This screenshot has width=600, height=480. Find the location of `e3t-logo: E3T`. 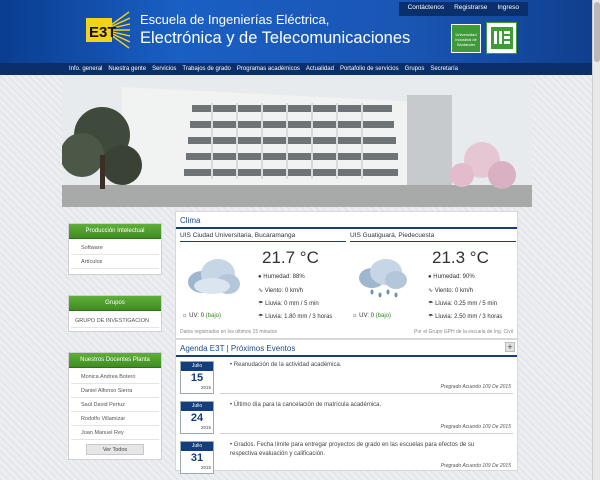

e3t-logo: E3T is located at coordinates (107, 30).